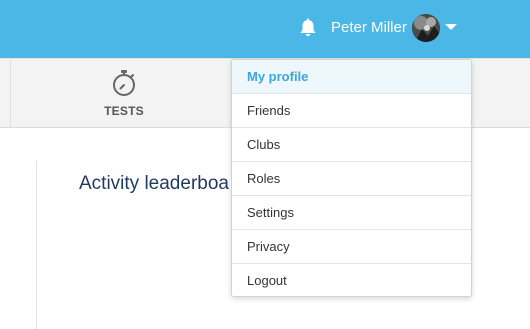  What do you see at coordinates (451, 27) in the screenshot?
I see `caret-down-icon` at bounding box center [451, 27].